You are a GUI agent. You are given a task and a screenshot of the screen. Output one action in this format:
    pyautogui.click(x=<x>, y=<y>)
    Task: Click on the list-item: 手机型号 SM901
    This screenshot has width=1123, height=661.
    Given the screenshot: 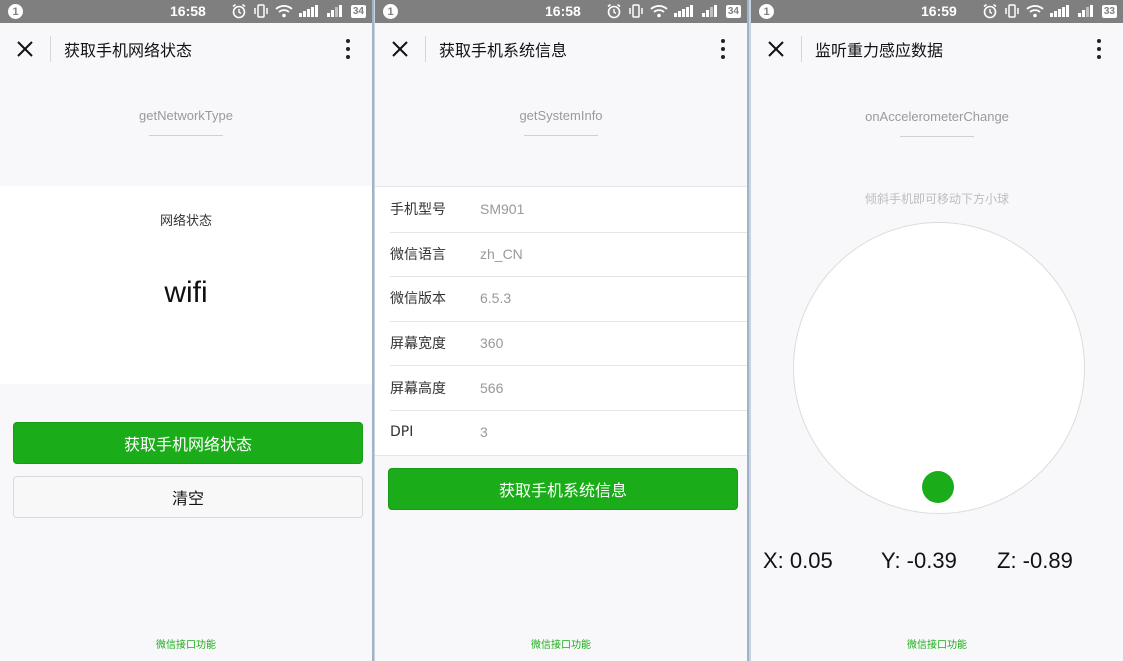 What is the action you would take?
    pyautogui.click(x=561, y=209)
    